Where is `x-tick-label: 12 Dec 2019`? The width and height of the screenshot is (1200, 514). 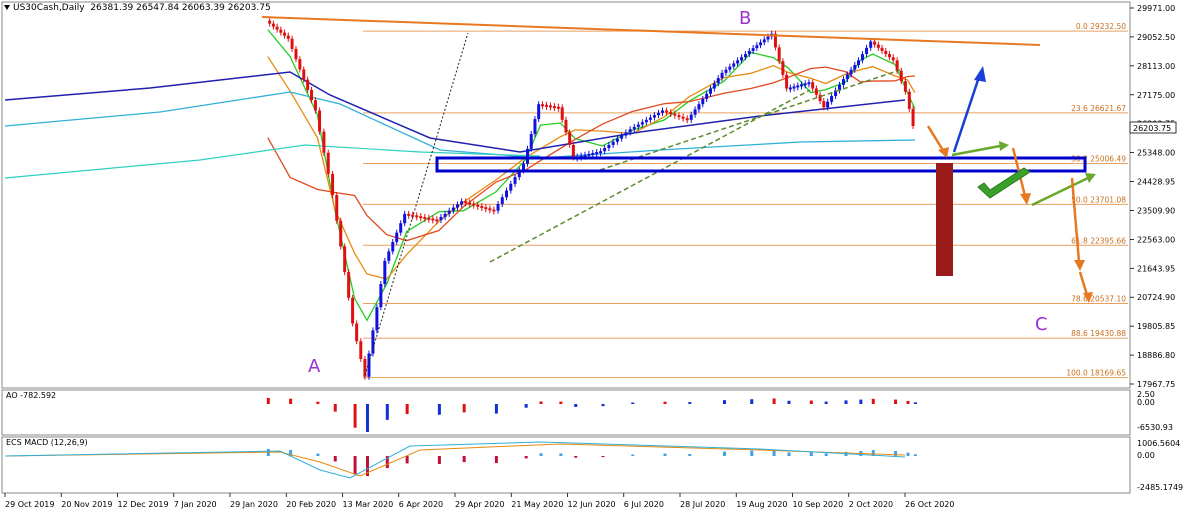
x-tick-label: 12 Dec 2019 is located at coordinates (143, 504).